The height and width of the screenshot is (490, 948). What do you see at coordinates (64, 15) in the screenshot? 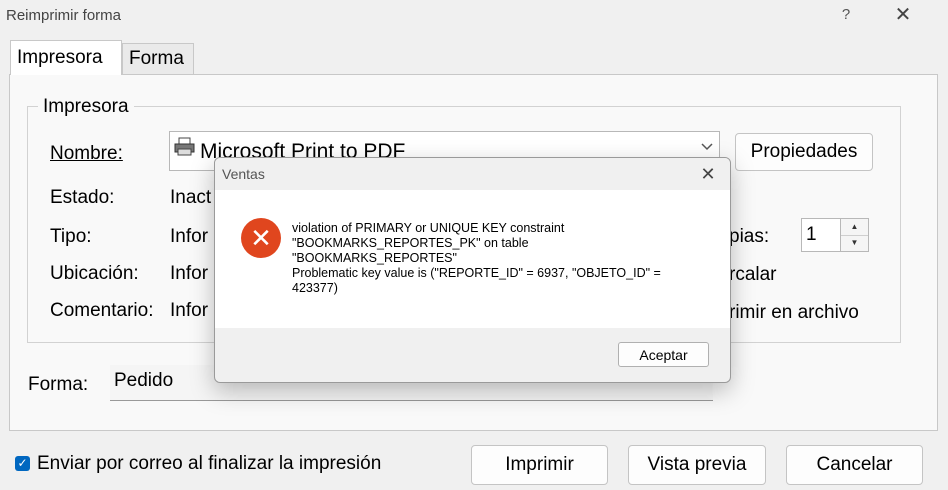
I see `window-title: Reimprimir forma` at bounding box center [64, 15].